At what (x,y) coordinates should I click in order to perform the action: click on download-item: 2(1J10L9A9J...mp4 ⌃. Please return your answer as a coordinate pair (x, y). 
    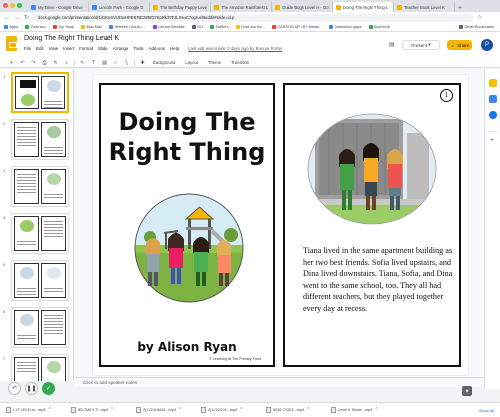
    Looking at the image, I should click on (165, 410).